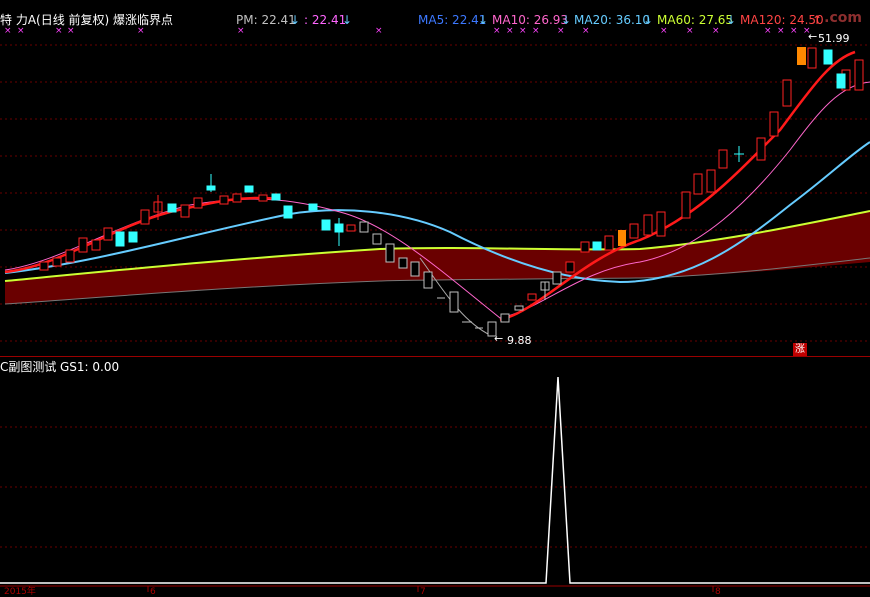 This screenshot has width=870, height=597. Describe the element at coordinates (519, 340) in the screenshot. I see `low-price-label: 9.88` at that location.